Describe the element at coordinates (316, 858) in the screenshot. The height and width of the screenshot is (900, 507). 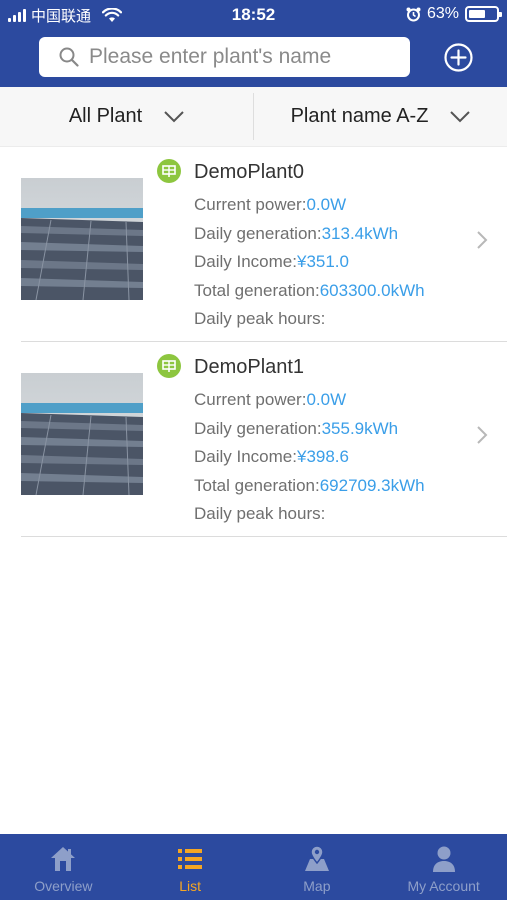
I see `map-icon` at that location.